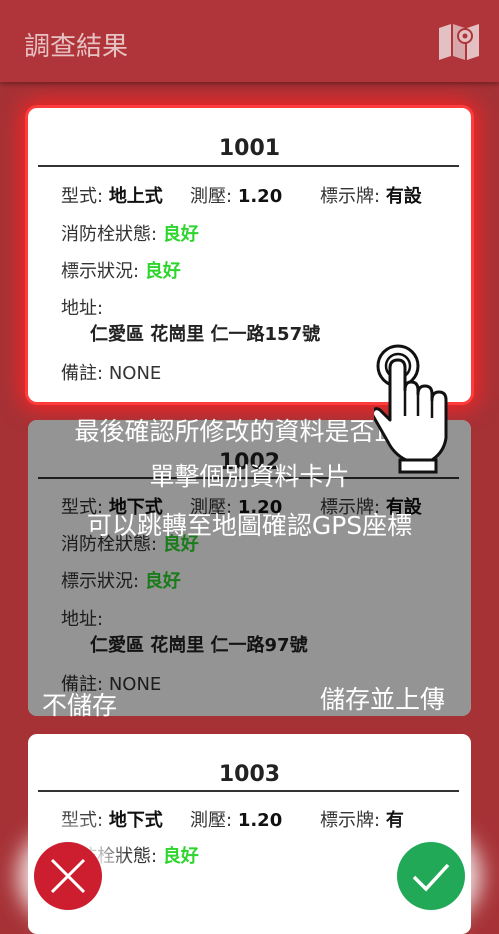  Describe the element at coordinates (80, 705) in the screenshot. I see `discard-label: 不儲存` at that location.